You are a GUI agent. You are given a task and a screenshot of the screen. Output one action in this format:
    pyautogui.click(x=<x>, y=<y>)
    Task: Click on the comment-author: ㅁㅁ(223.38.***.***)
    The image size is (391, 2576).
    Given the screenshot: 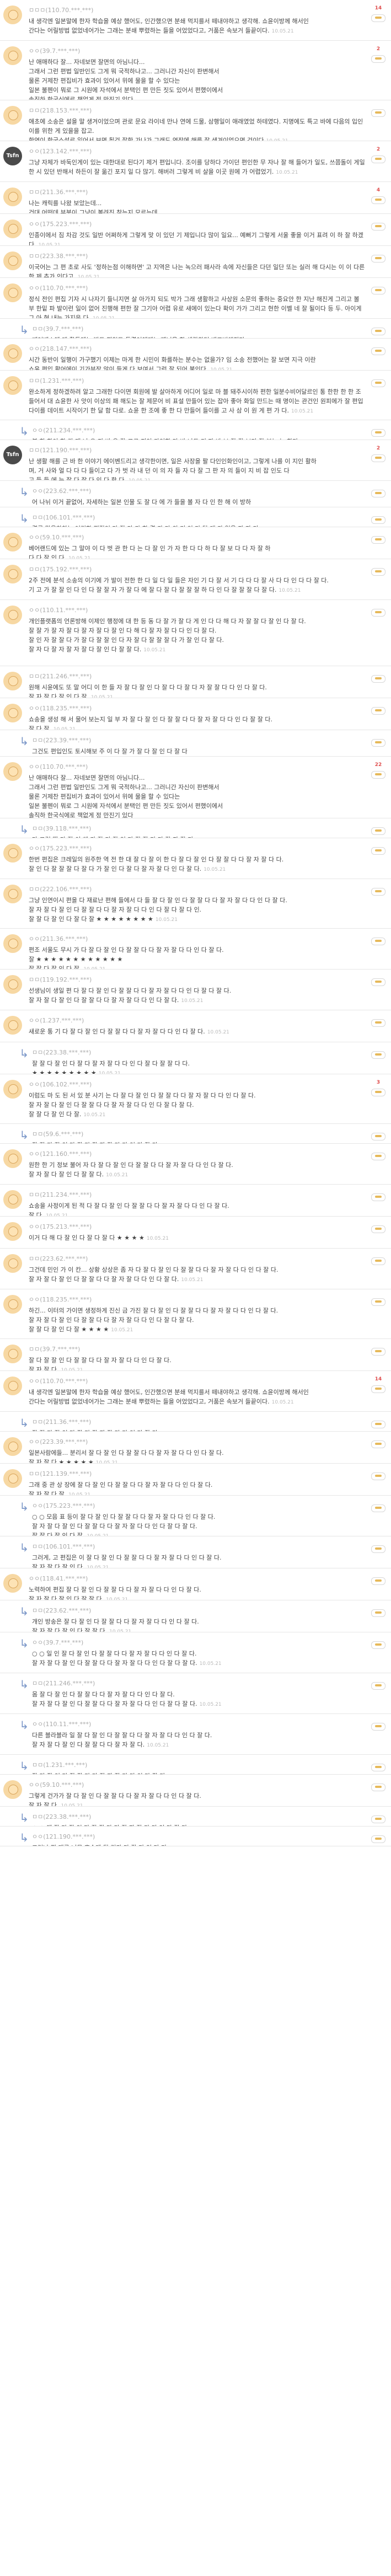 What is the action you would take?
    pyautogui.click(x=197, y=255)
    